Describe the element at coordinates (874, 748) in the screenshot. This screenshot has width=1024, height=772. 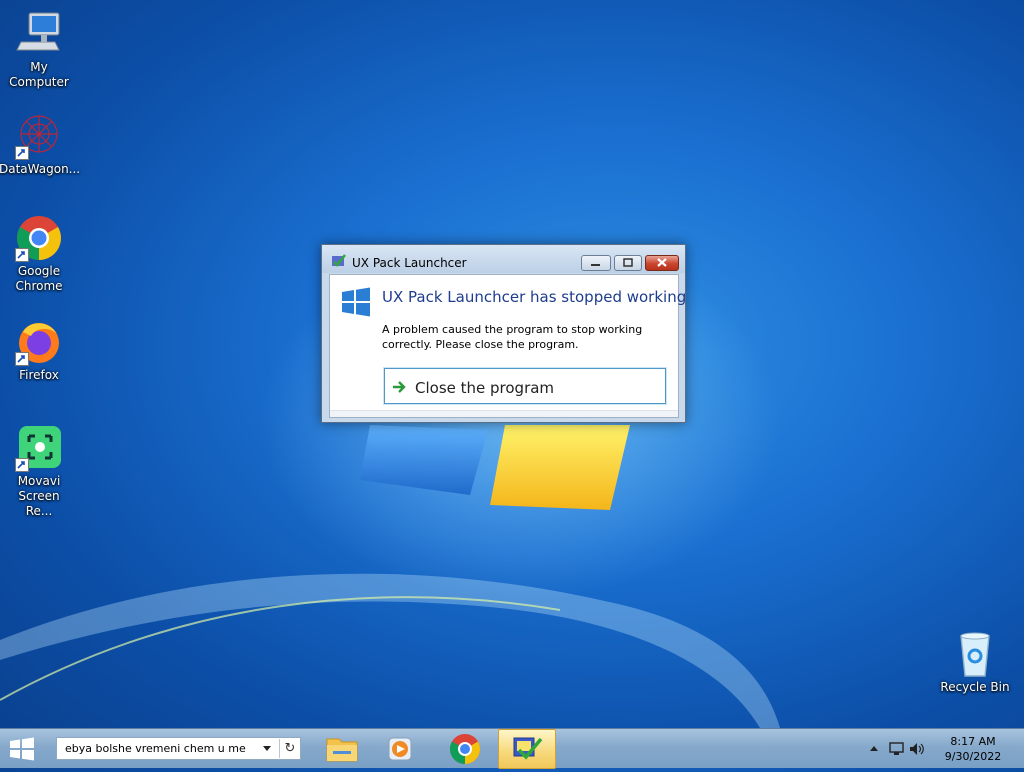
I see `chevron-up-icon` at that location.